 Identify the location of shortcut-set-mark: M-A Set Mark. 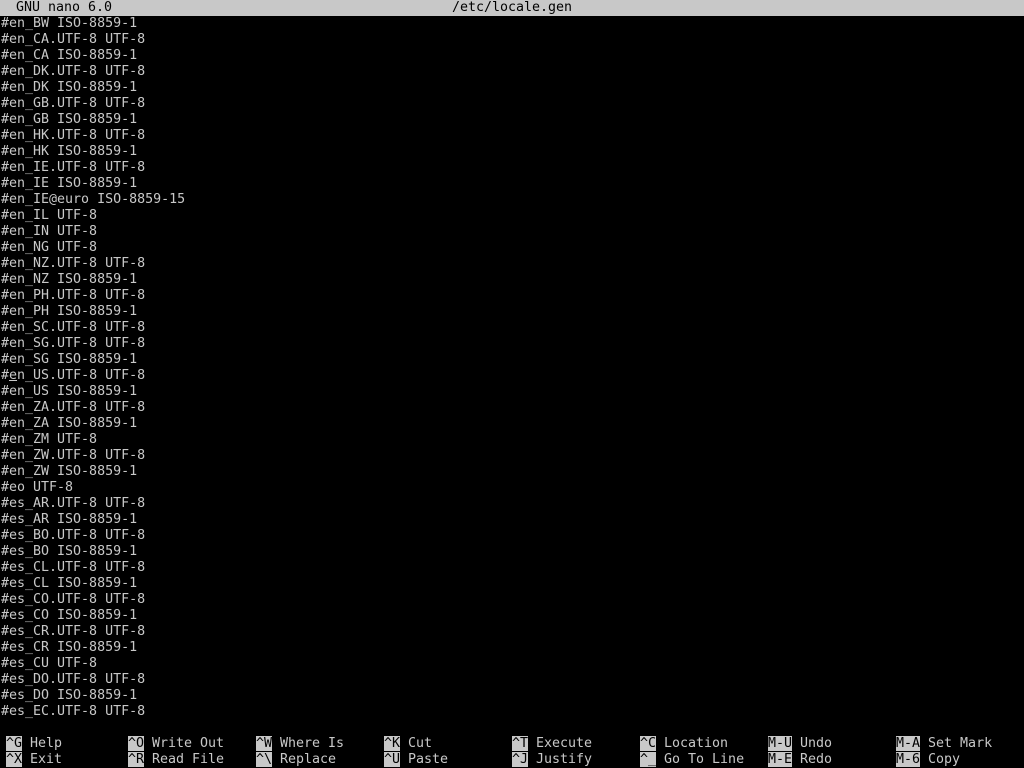
(944, 744).